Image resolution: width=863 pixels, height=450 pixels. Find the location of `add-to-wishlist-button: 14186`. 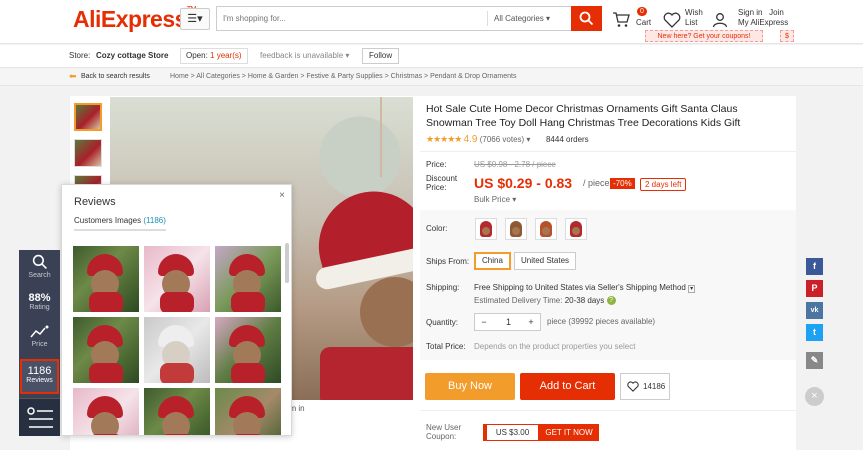

add-to-wishlist-button: 14186 is located at coordinates (645, 386).